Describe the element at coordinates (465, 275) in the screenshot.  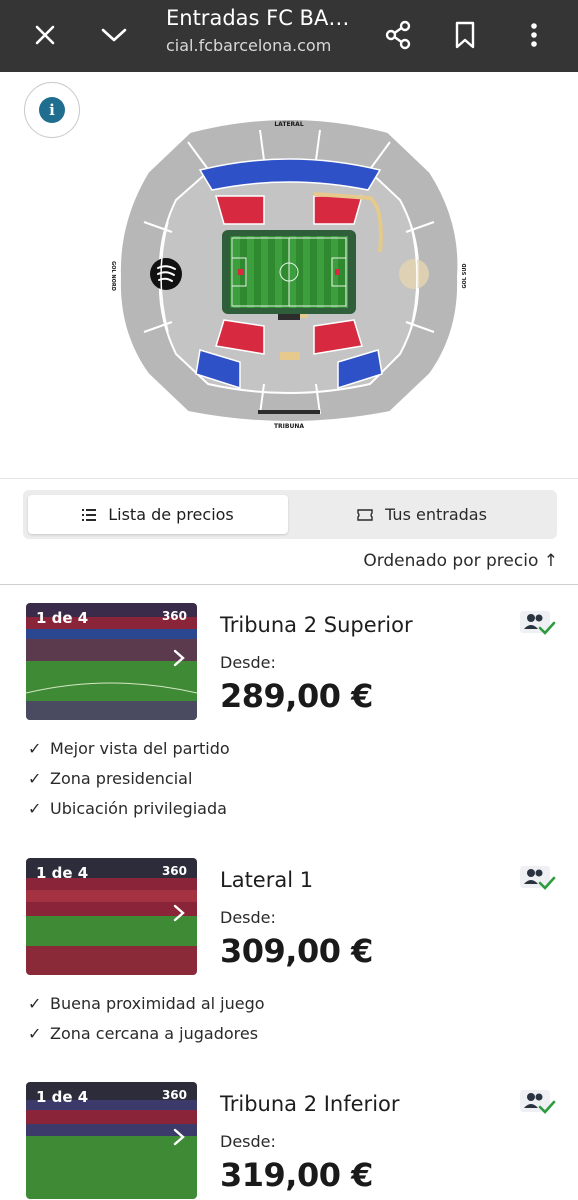
I see `label-gol-sud: GOL SUD` at that location.